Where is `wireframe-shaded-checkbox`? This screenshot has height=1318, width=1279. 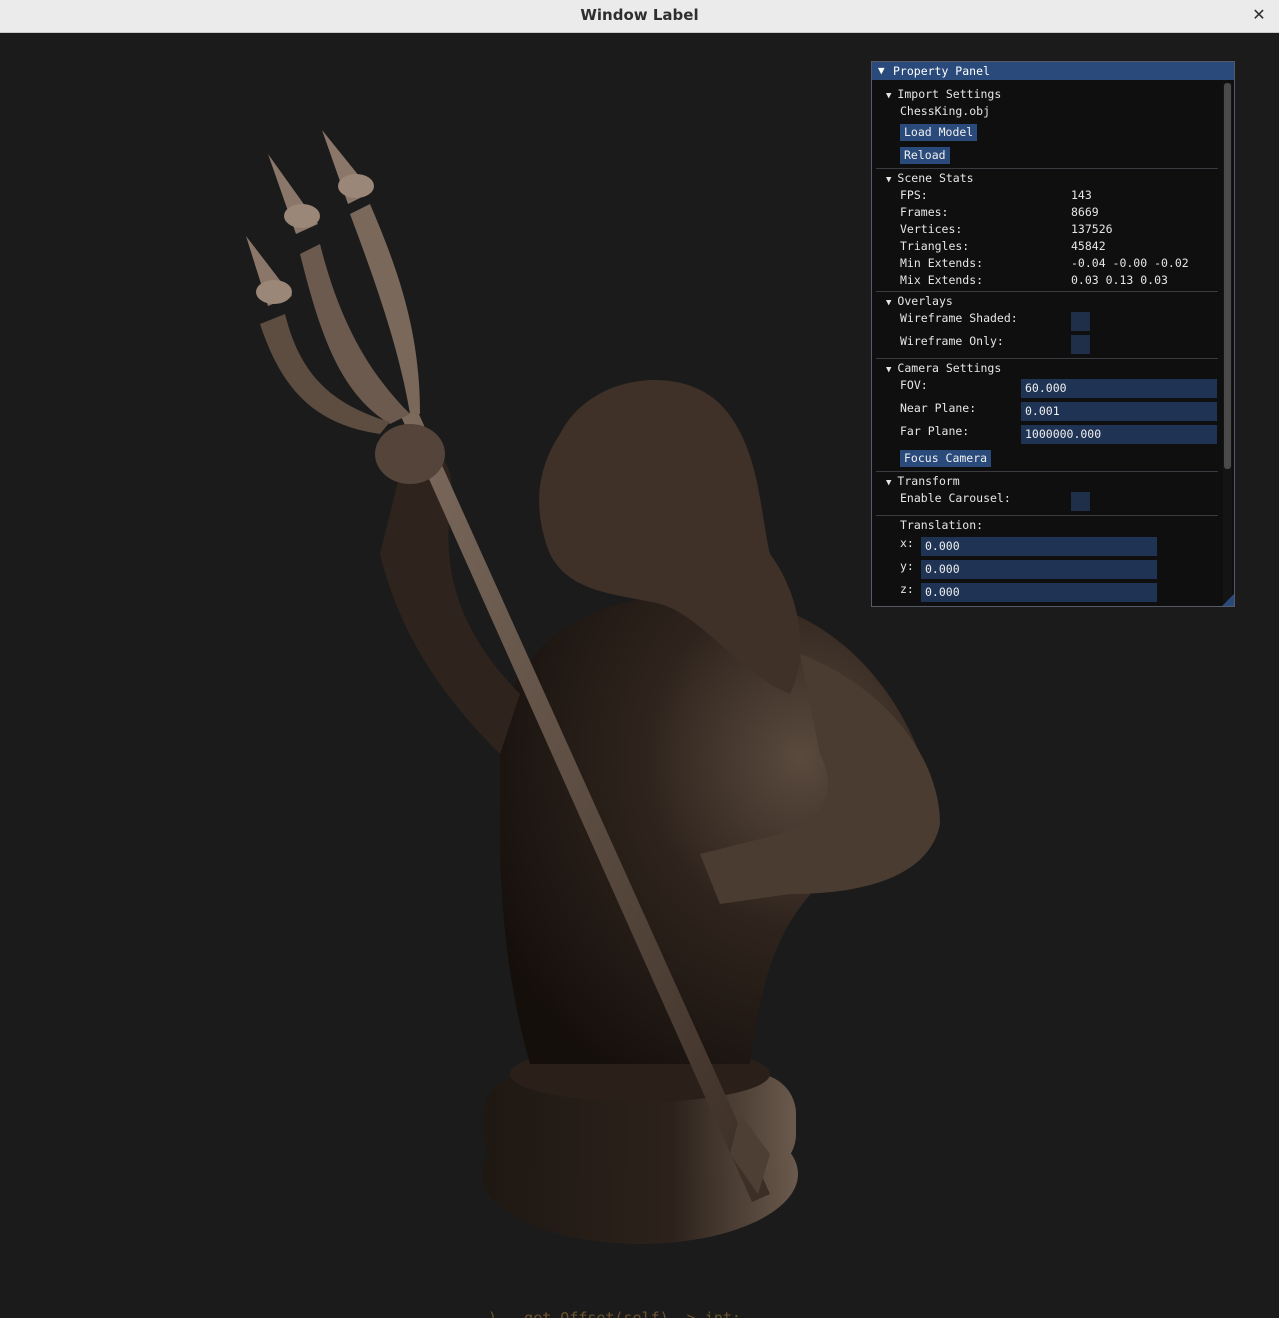 wireframe-shaded-checkbox is located at coordinates (1080, 321).